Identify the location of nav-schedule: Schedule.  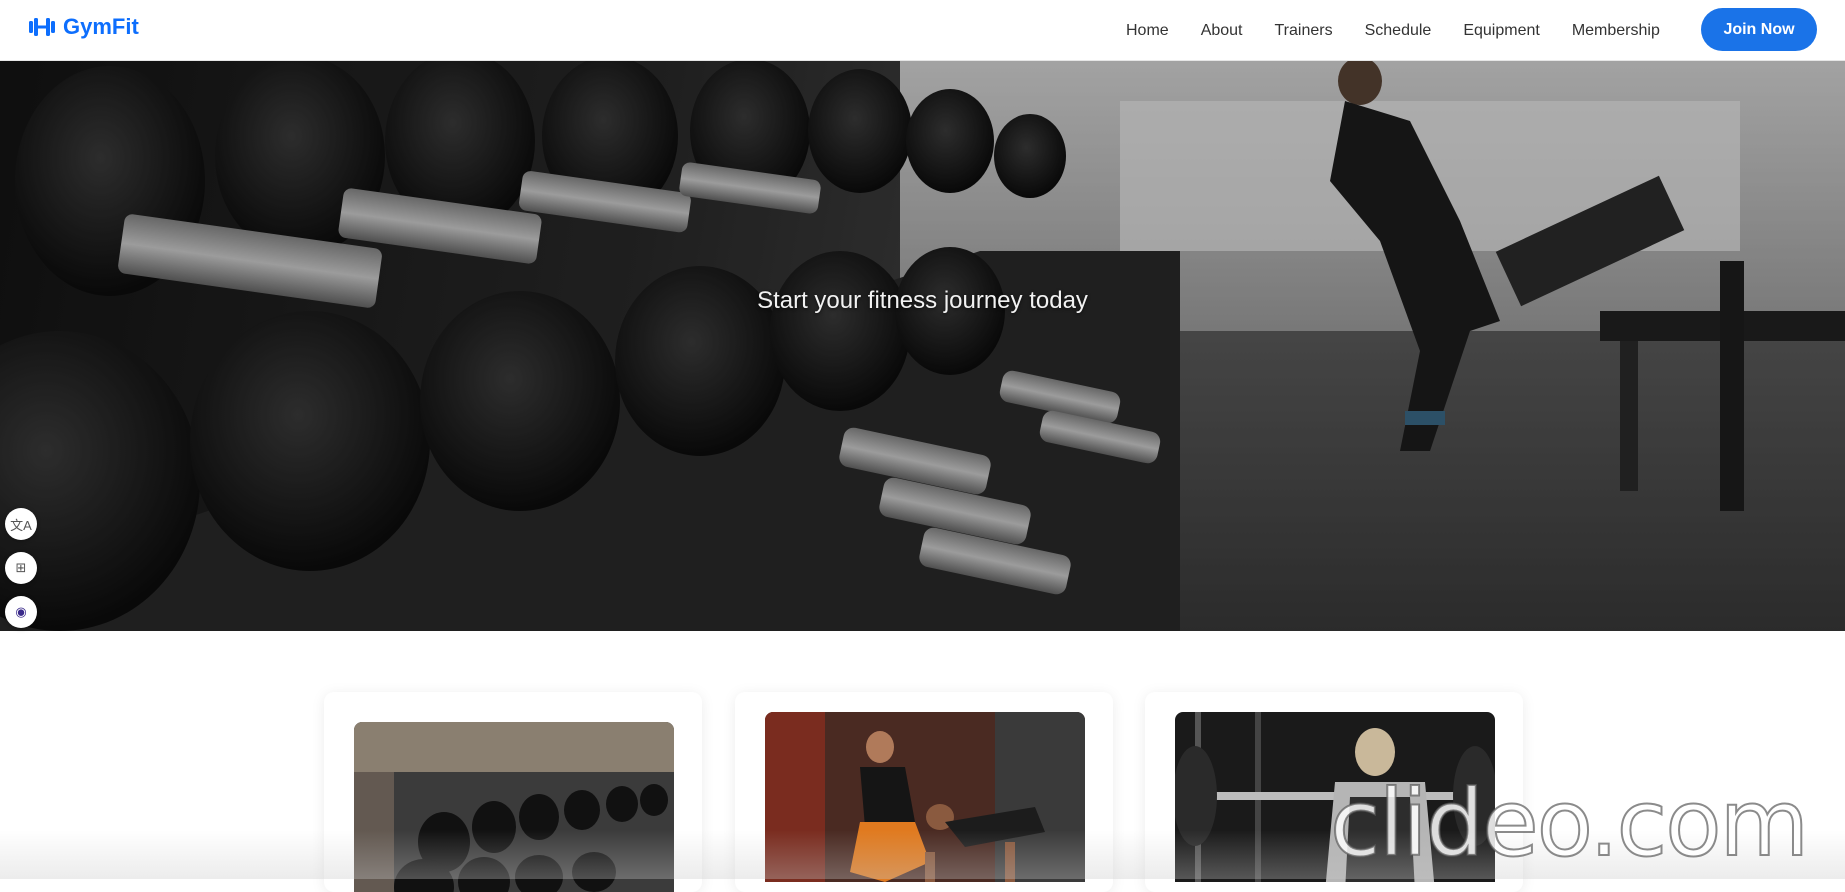
(1398, 31).